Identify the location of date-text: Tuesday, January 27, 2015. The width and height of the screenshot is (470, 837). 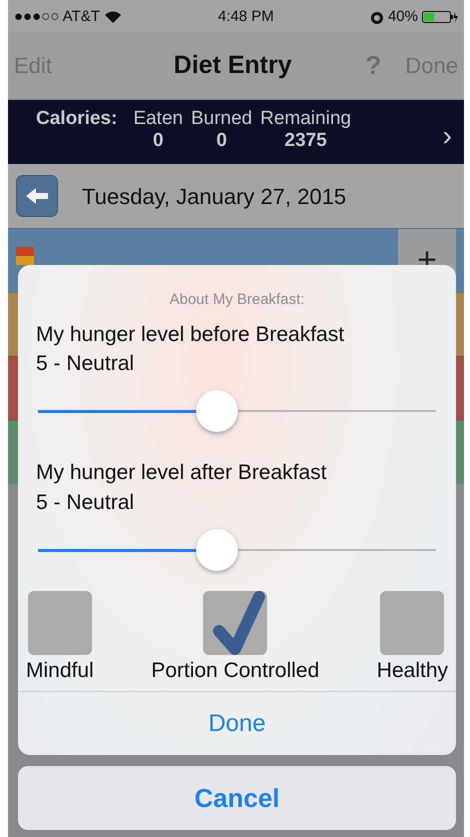
(214, 196).